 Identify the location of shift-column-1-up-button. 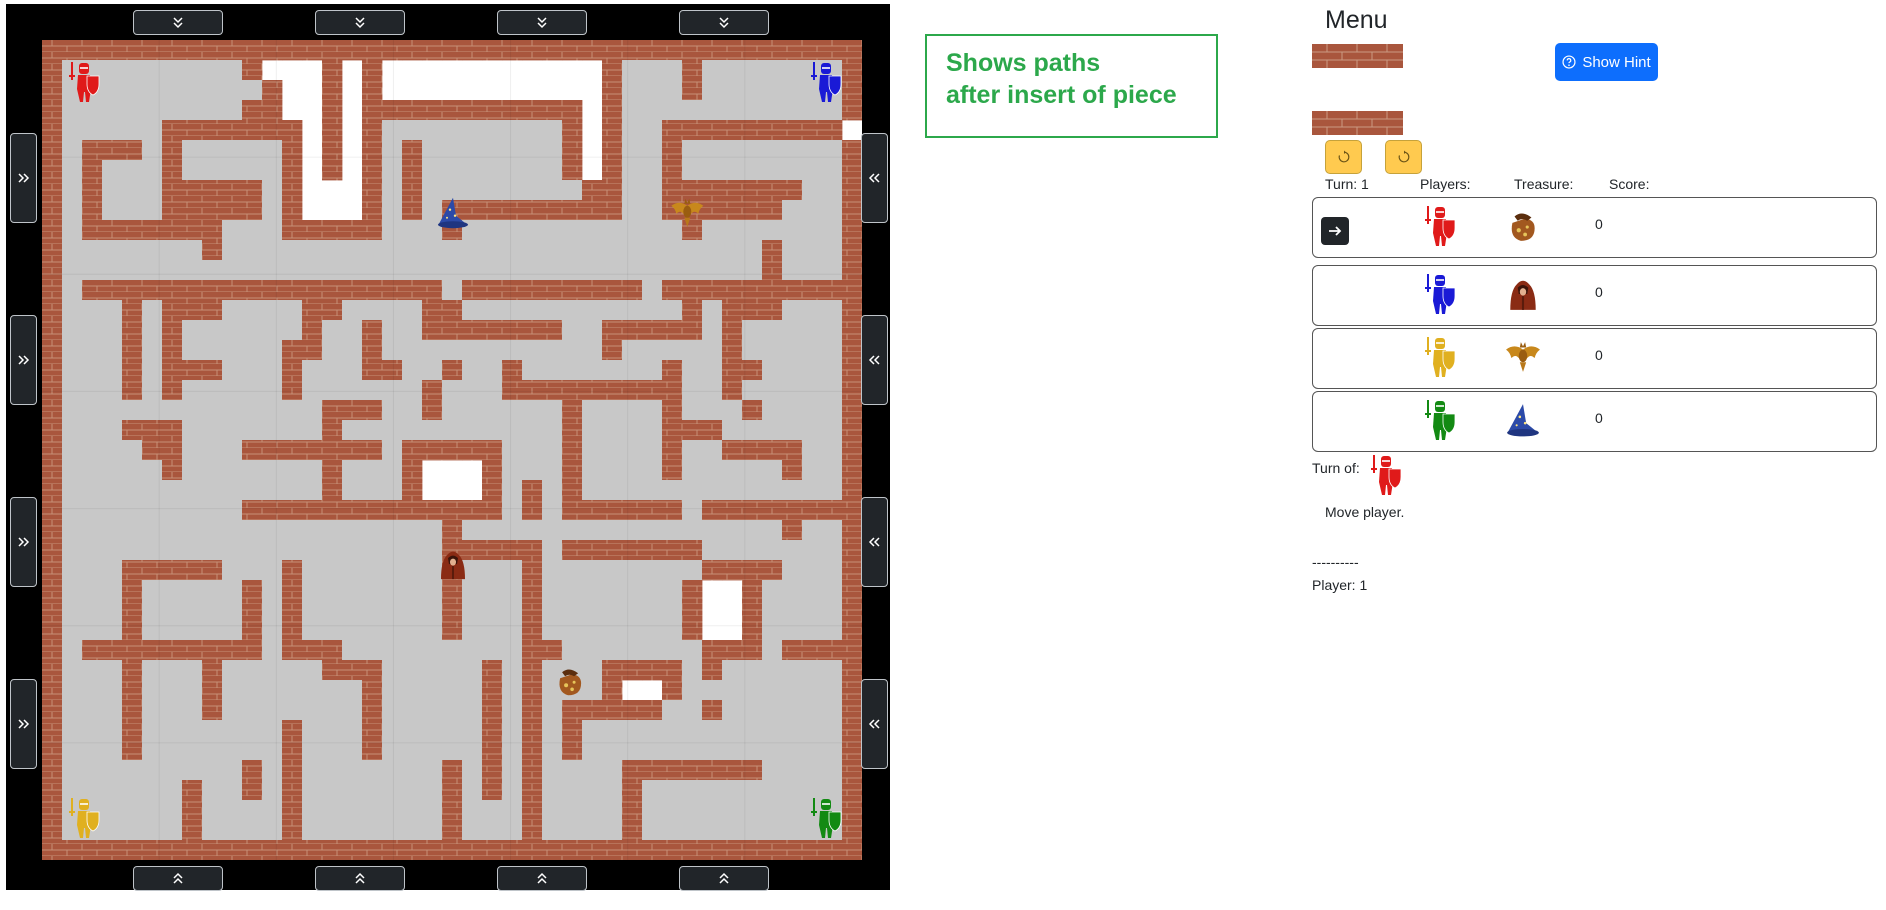
(178, 878).